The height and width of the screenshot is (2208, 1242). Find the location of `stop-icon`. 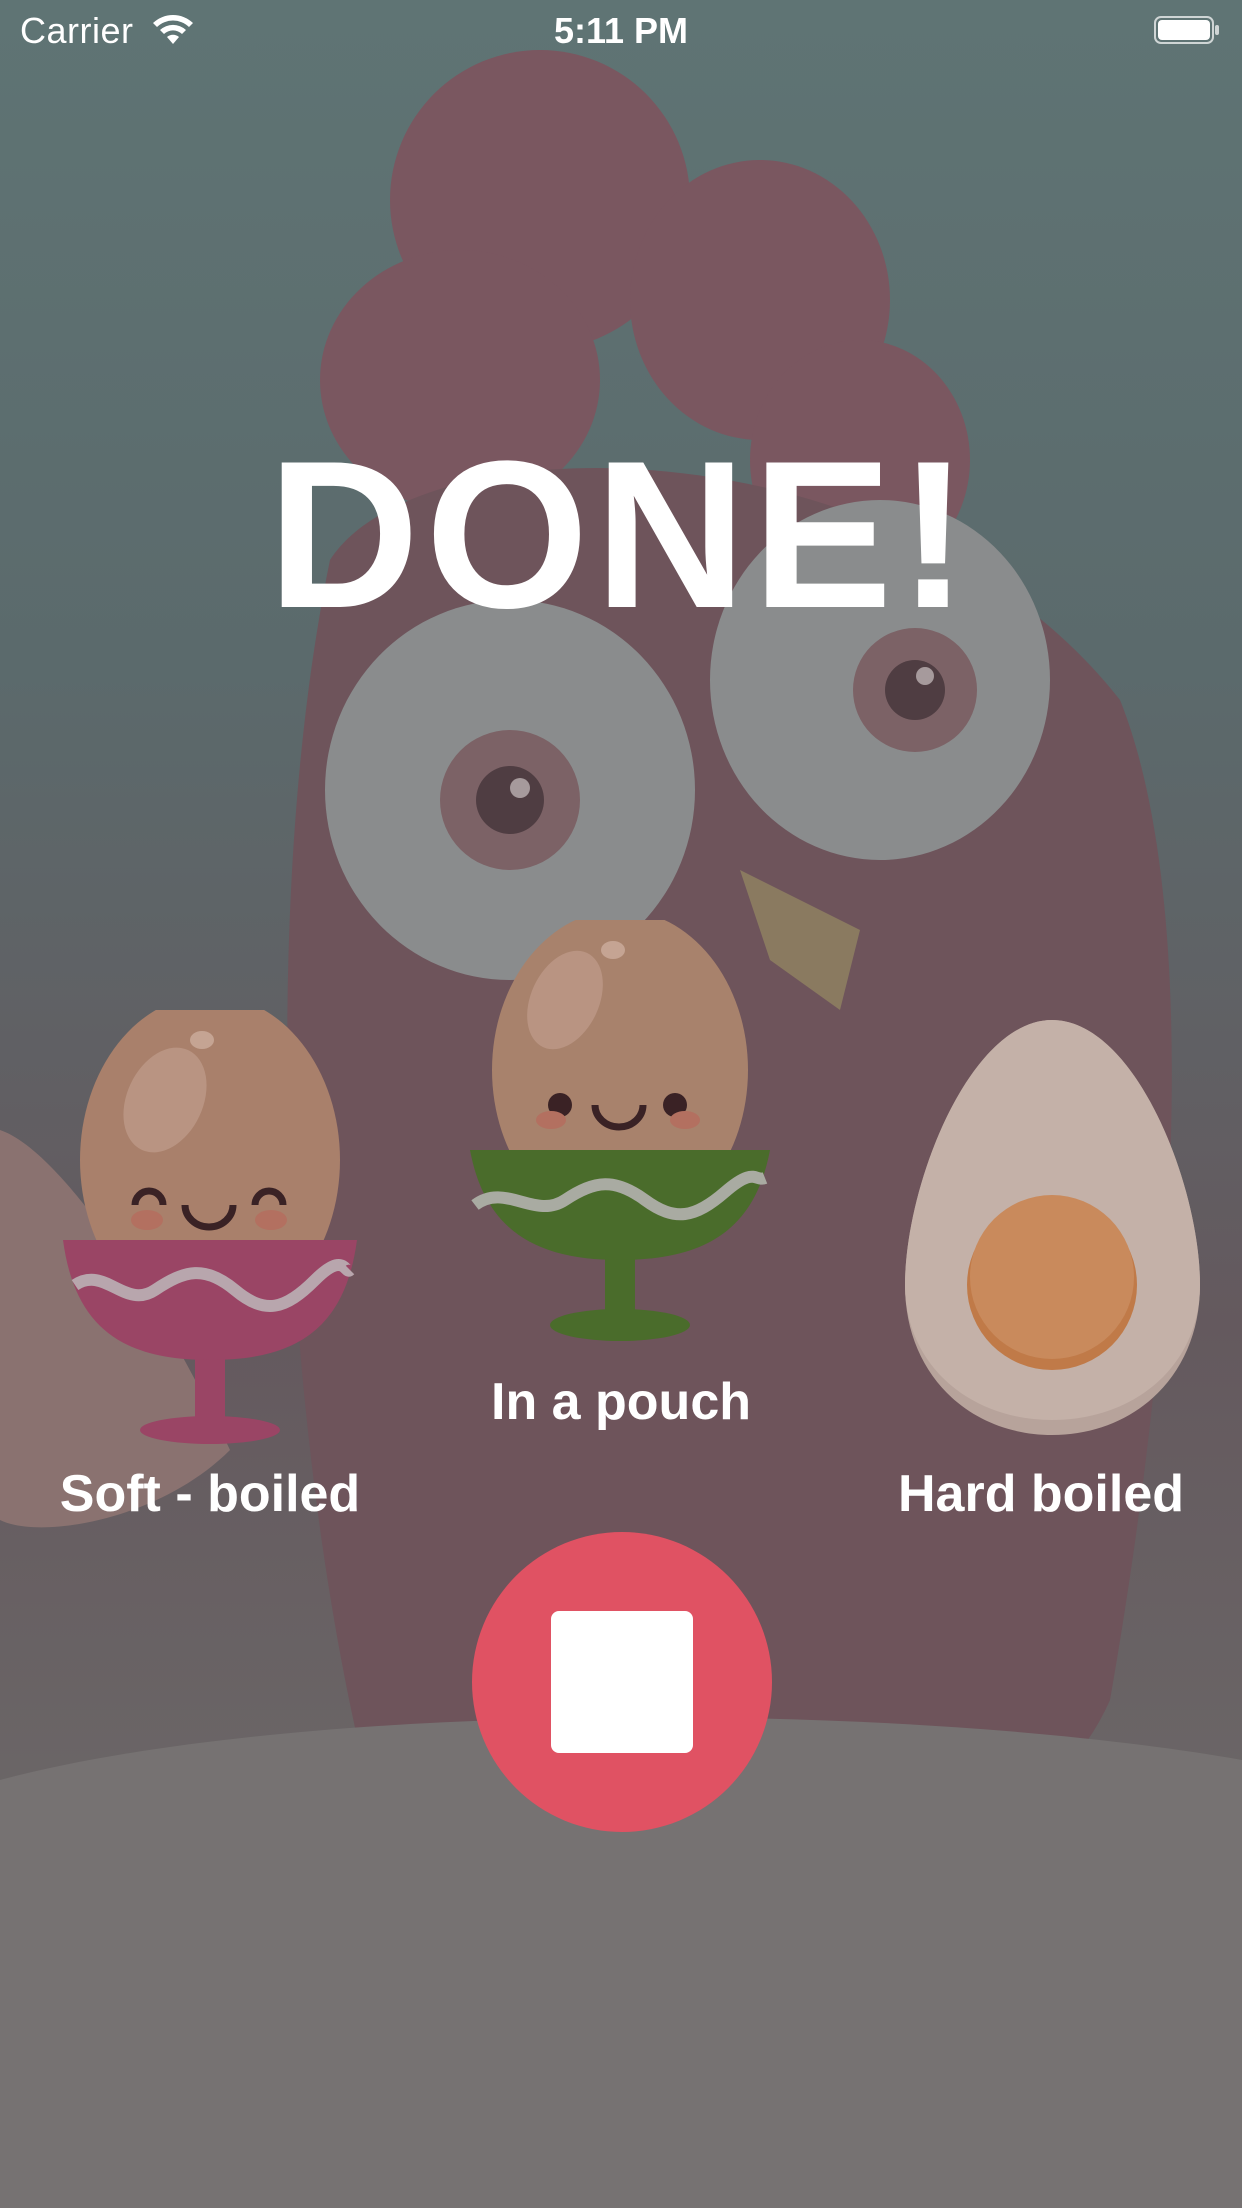

stop-icon is located at coordinates (622, 1682).